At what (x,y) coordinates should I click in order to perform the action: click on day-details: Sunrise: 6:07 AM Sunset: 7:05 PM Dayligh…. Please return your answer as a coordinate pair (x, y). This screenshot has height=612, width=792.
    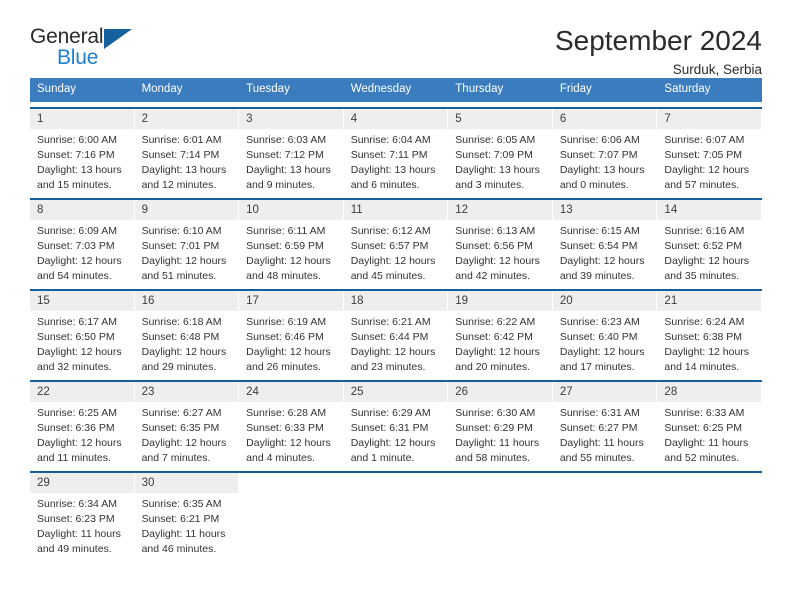
    Looking at the image, I should click on (709, 161).